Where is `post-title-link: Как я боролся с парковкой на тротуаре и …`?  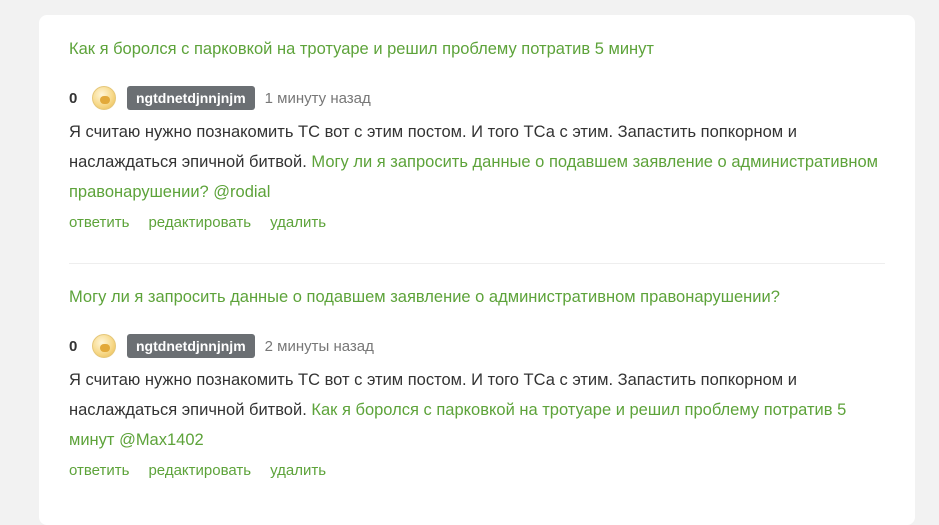
post-title-link: Как я боролся с парковкой на тротуаре и … is located at coordinates (477, 49).